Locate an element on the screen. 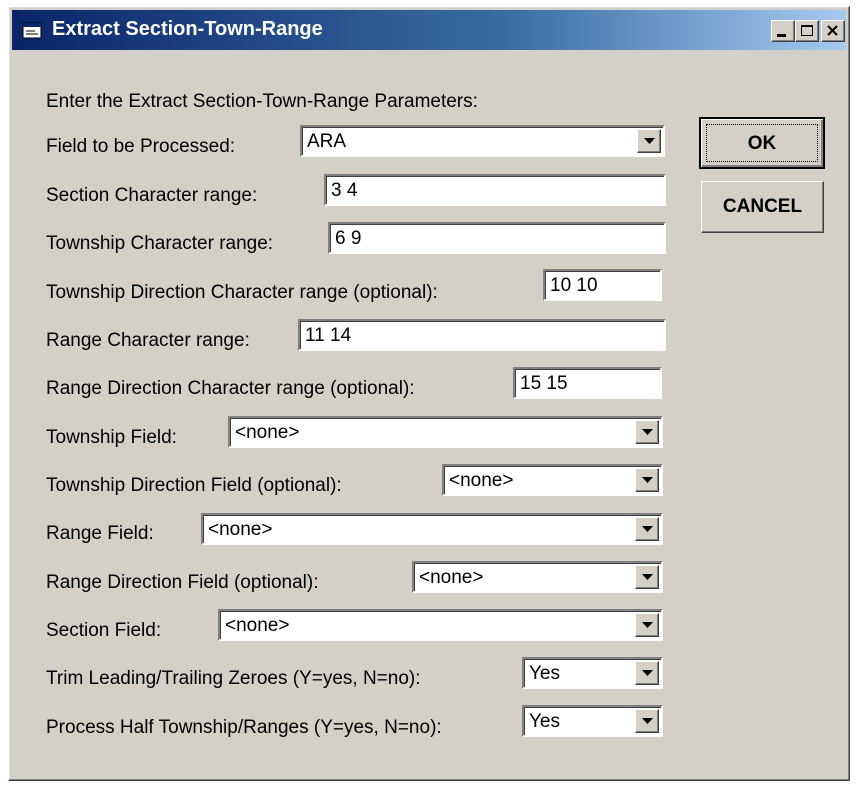 The height and width of the screenshot is (785, 857). township-field-value: <none> is located at coordinates (267, 432).